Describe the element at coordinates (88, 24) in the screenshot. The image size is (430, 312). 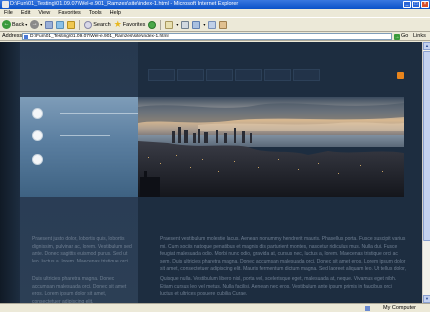
I see `search-icon` at that location.